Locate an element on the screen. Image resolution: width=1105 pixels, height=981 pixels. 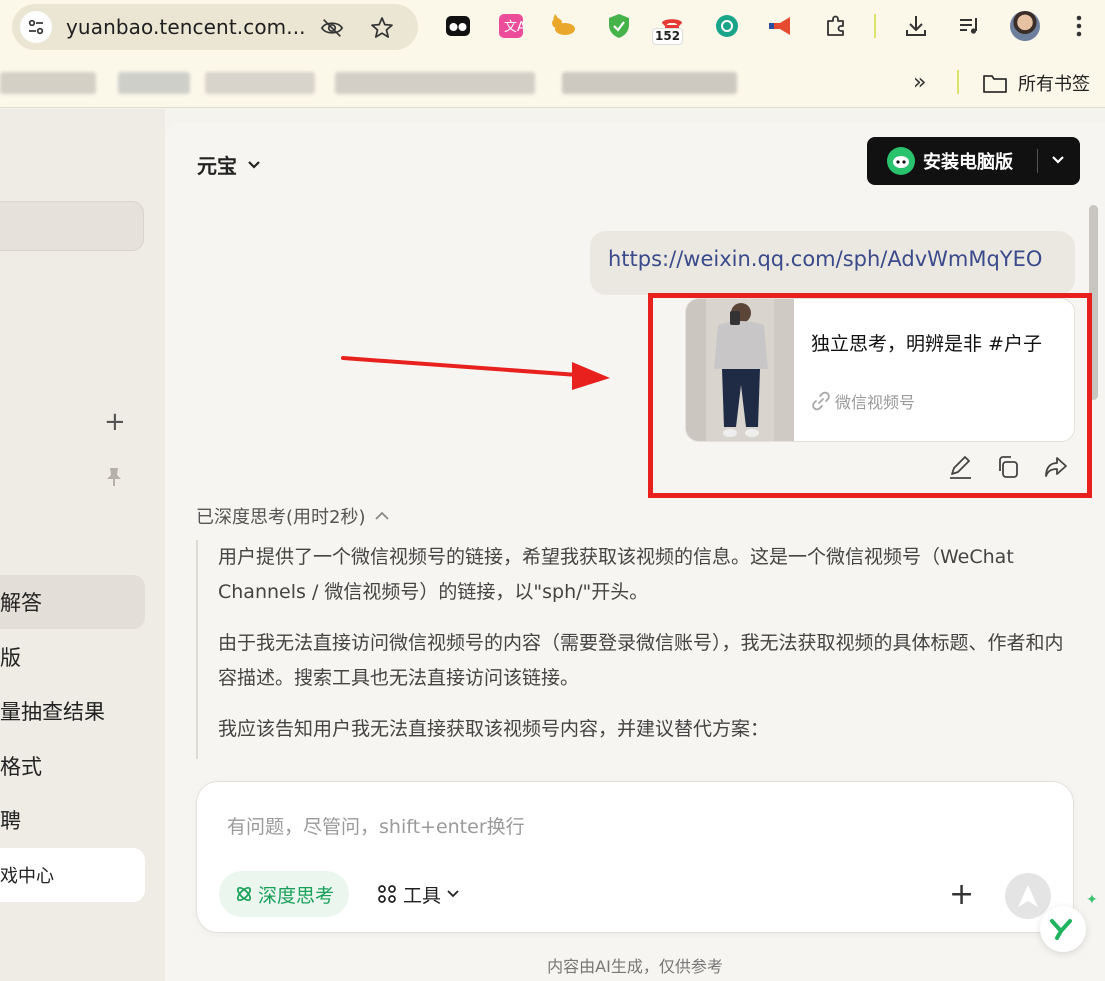
thinking-header: 已深度思考(用时2秒) is located at coordinates (281, 517).